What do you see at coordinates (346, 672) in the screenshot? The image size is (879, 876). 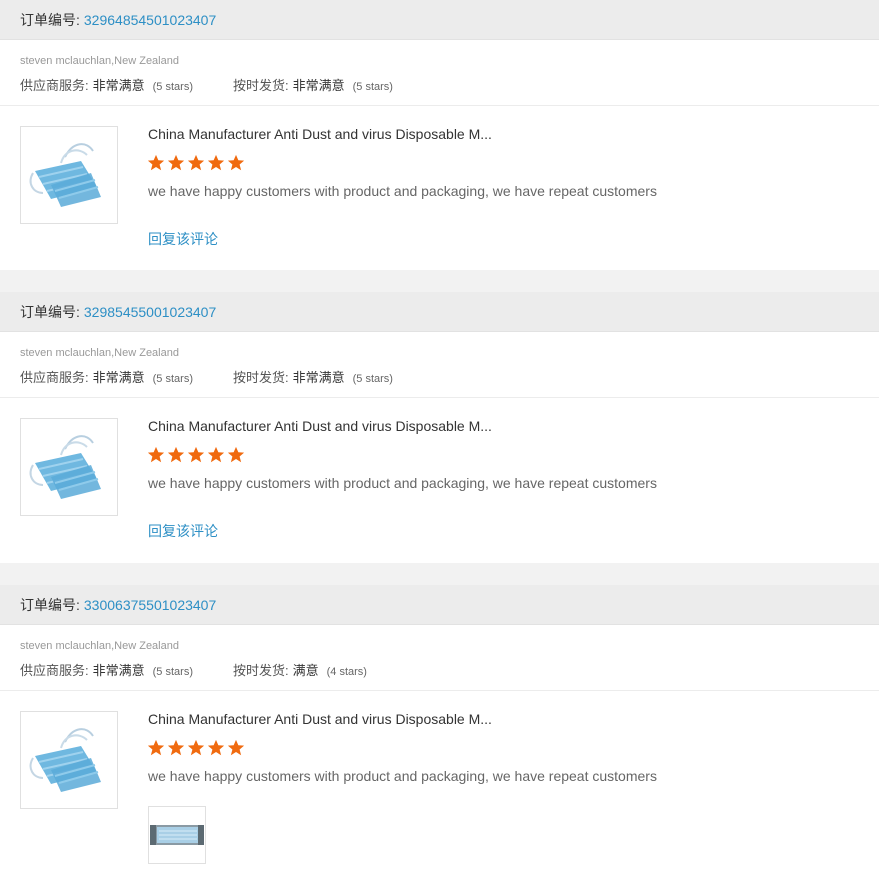 I see `shipping-stars: (4 stars)` at bounding box center [346, 672].